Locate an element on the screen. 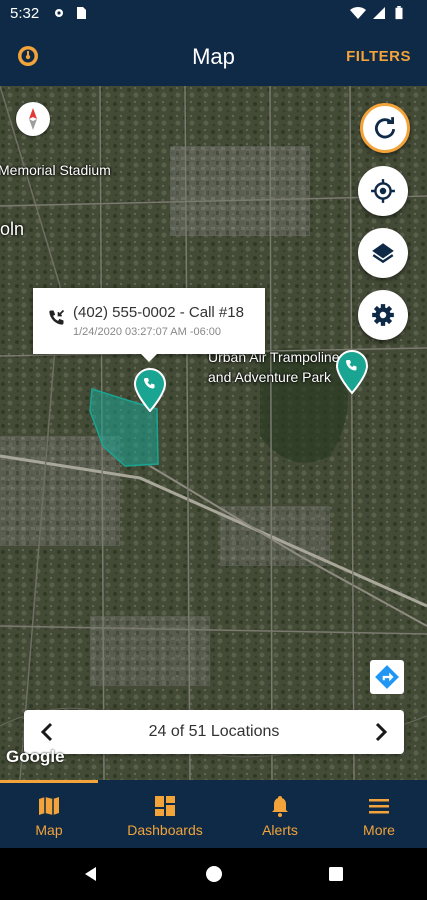 The height and width of the screenshot is (900, 427). my-location-icon is located at coordinates (383, 191).